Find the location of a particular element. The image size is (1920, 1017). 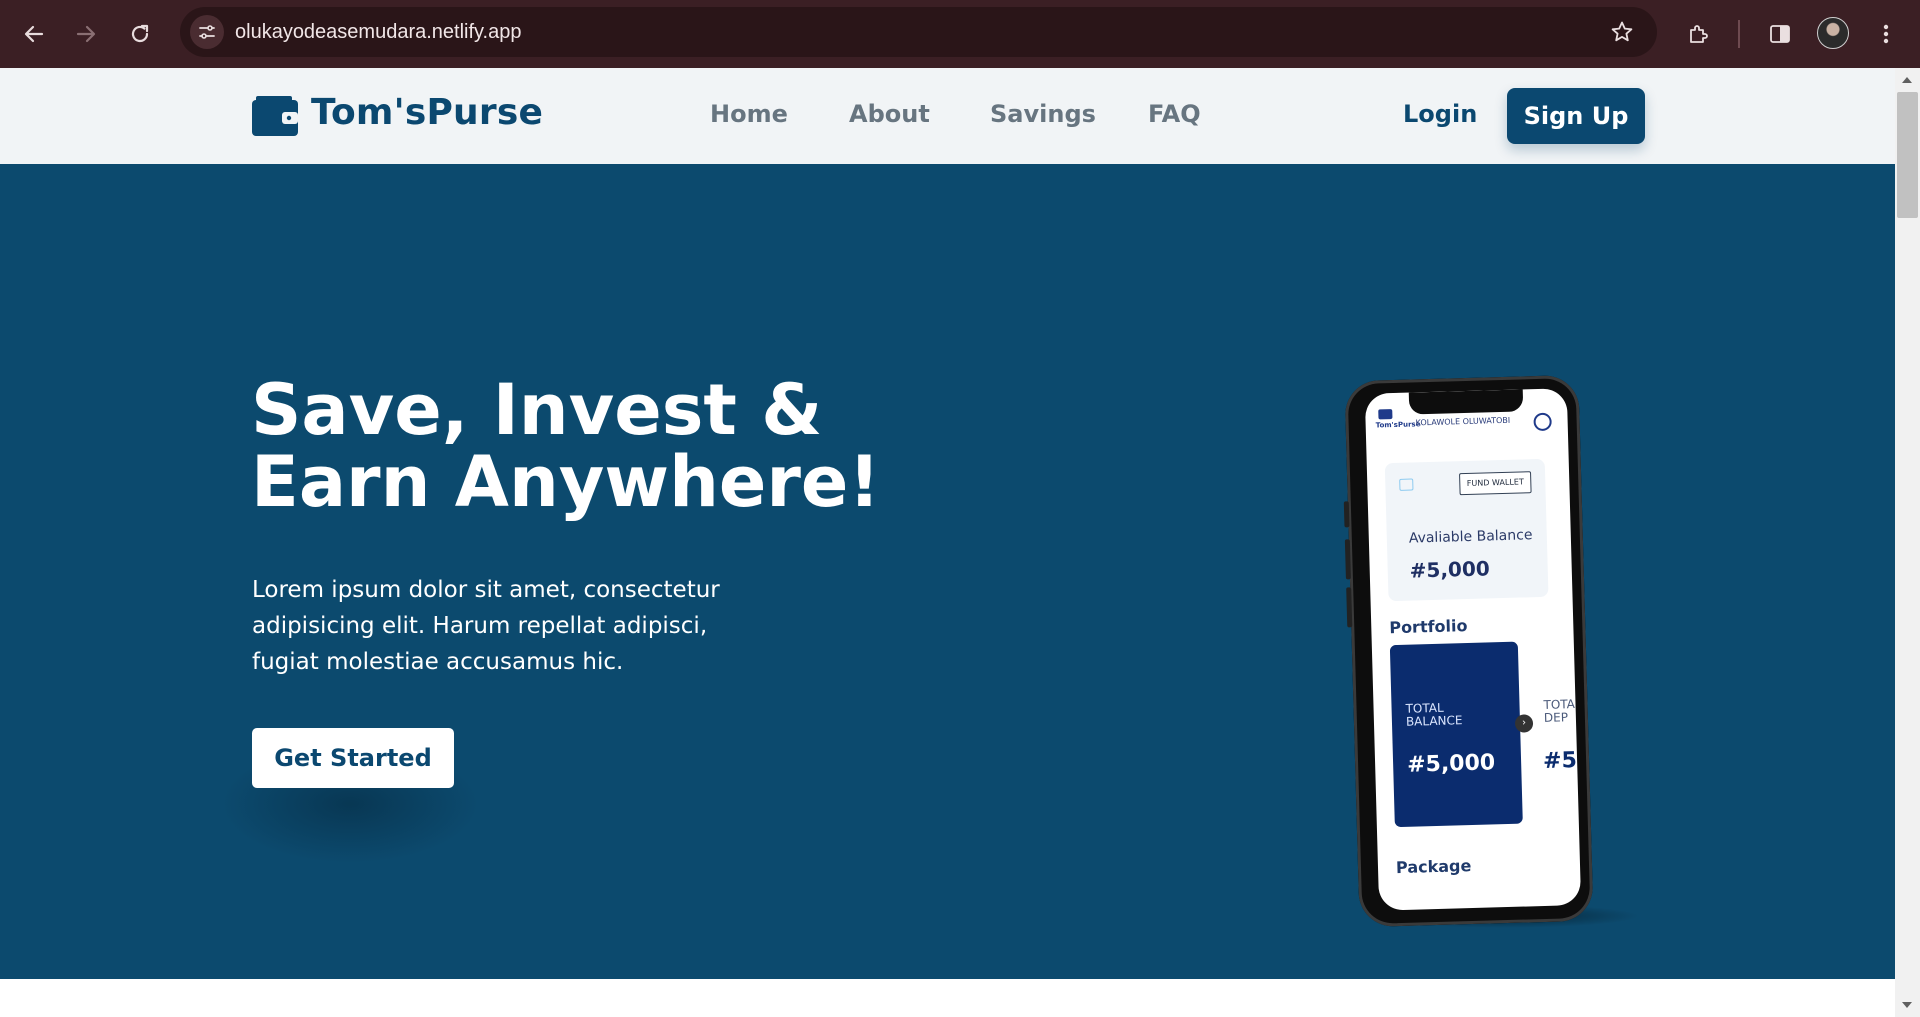

reload-icon is located at coordinates (140, 33).